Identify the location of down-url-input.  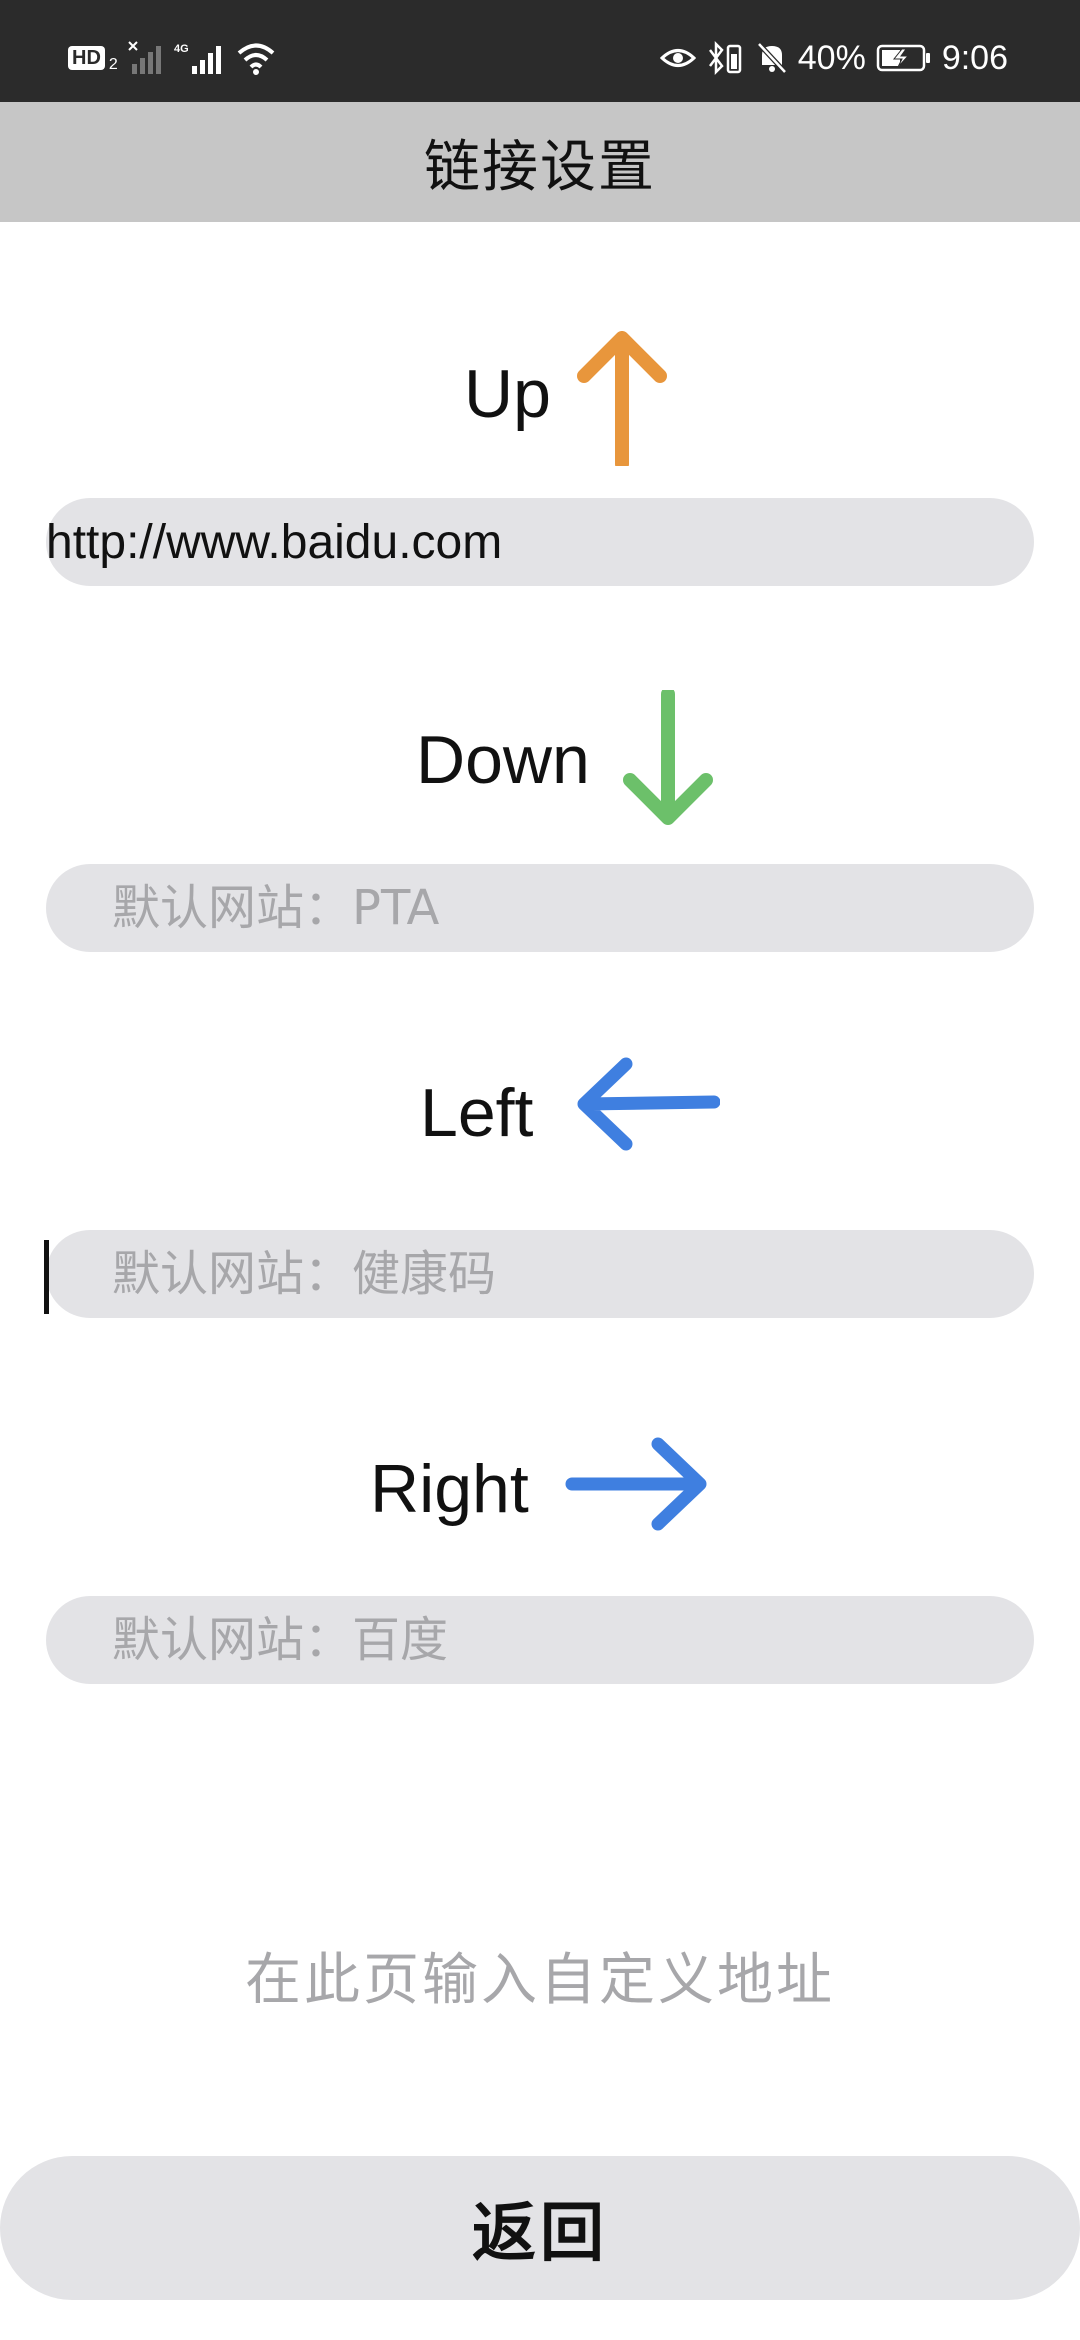
(540, 908).